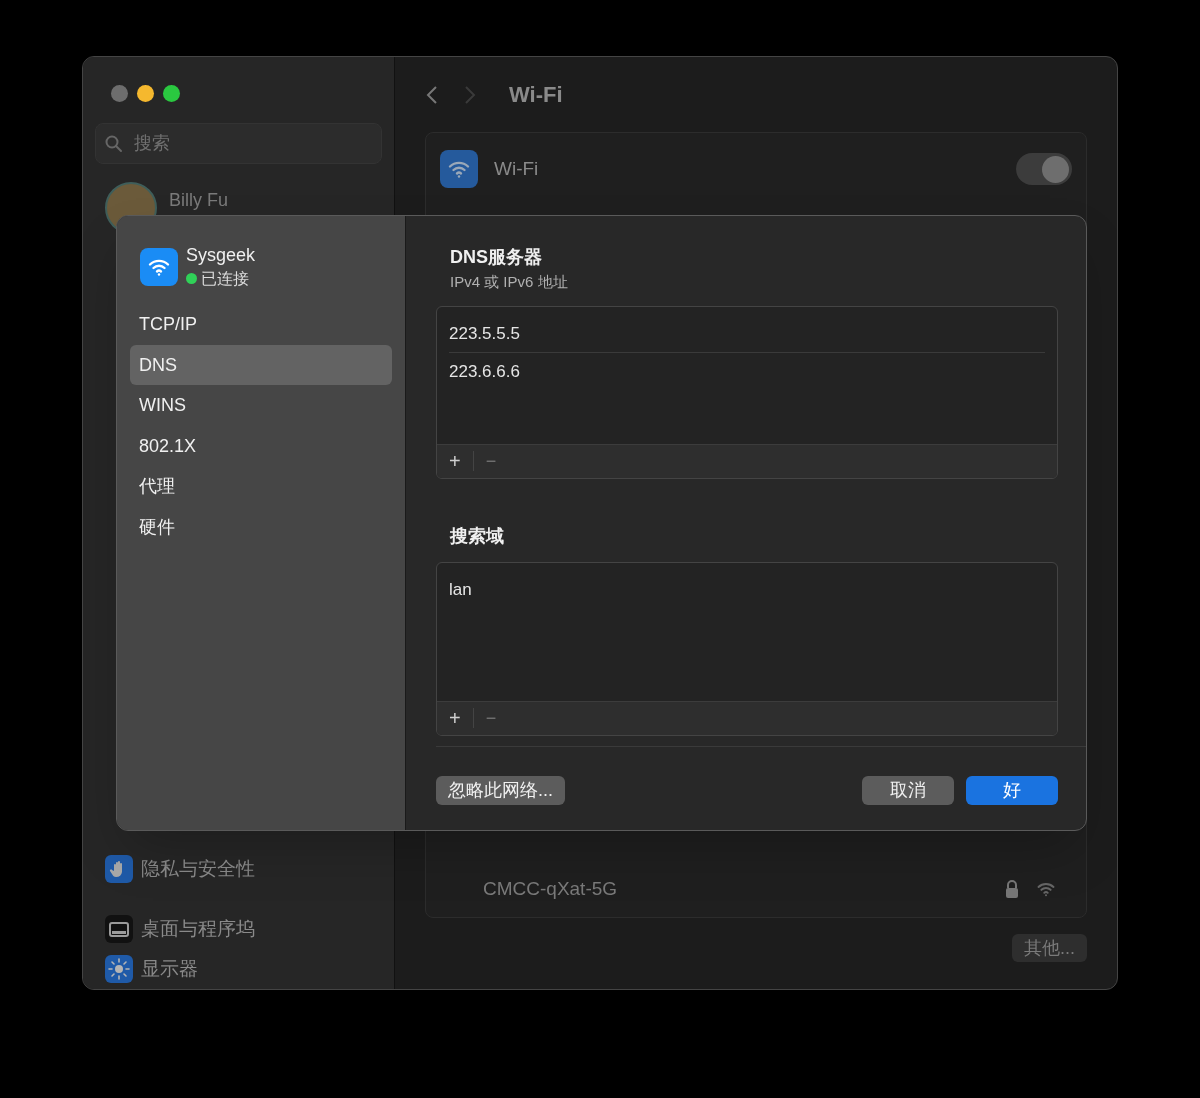 The height and width of the screenshot is (1098, 1200). What do you see at coordinates (238, 969) in the screenshot?
I see `sidebar-item: 显示器` at bounding box center [238, 969].